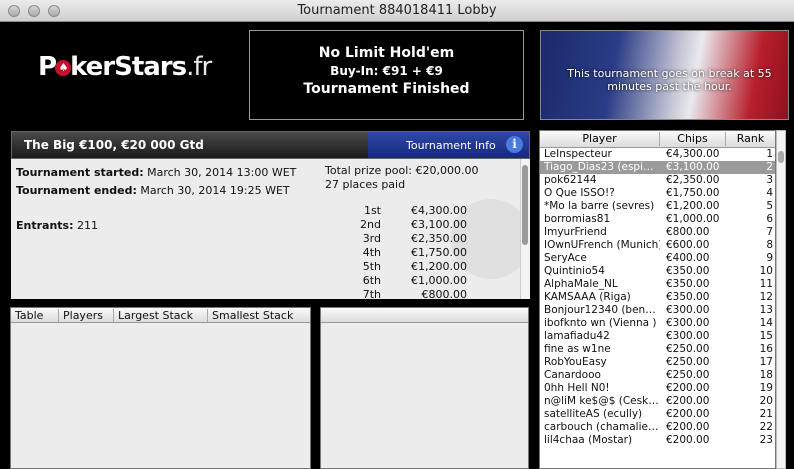  What do you see at coordinates (657, 427) in the screenshot?
I see `player-row: carbouch (chamalie… €200.00 22` at bounding box center [657, 427].